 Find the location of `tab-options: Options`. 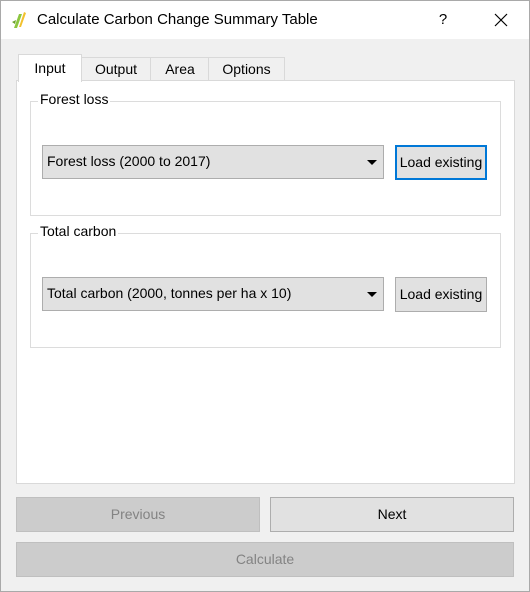

tab-options: Options is located at coordinates (246, 68).